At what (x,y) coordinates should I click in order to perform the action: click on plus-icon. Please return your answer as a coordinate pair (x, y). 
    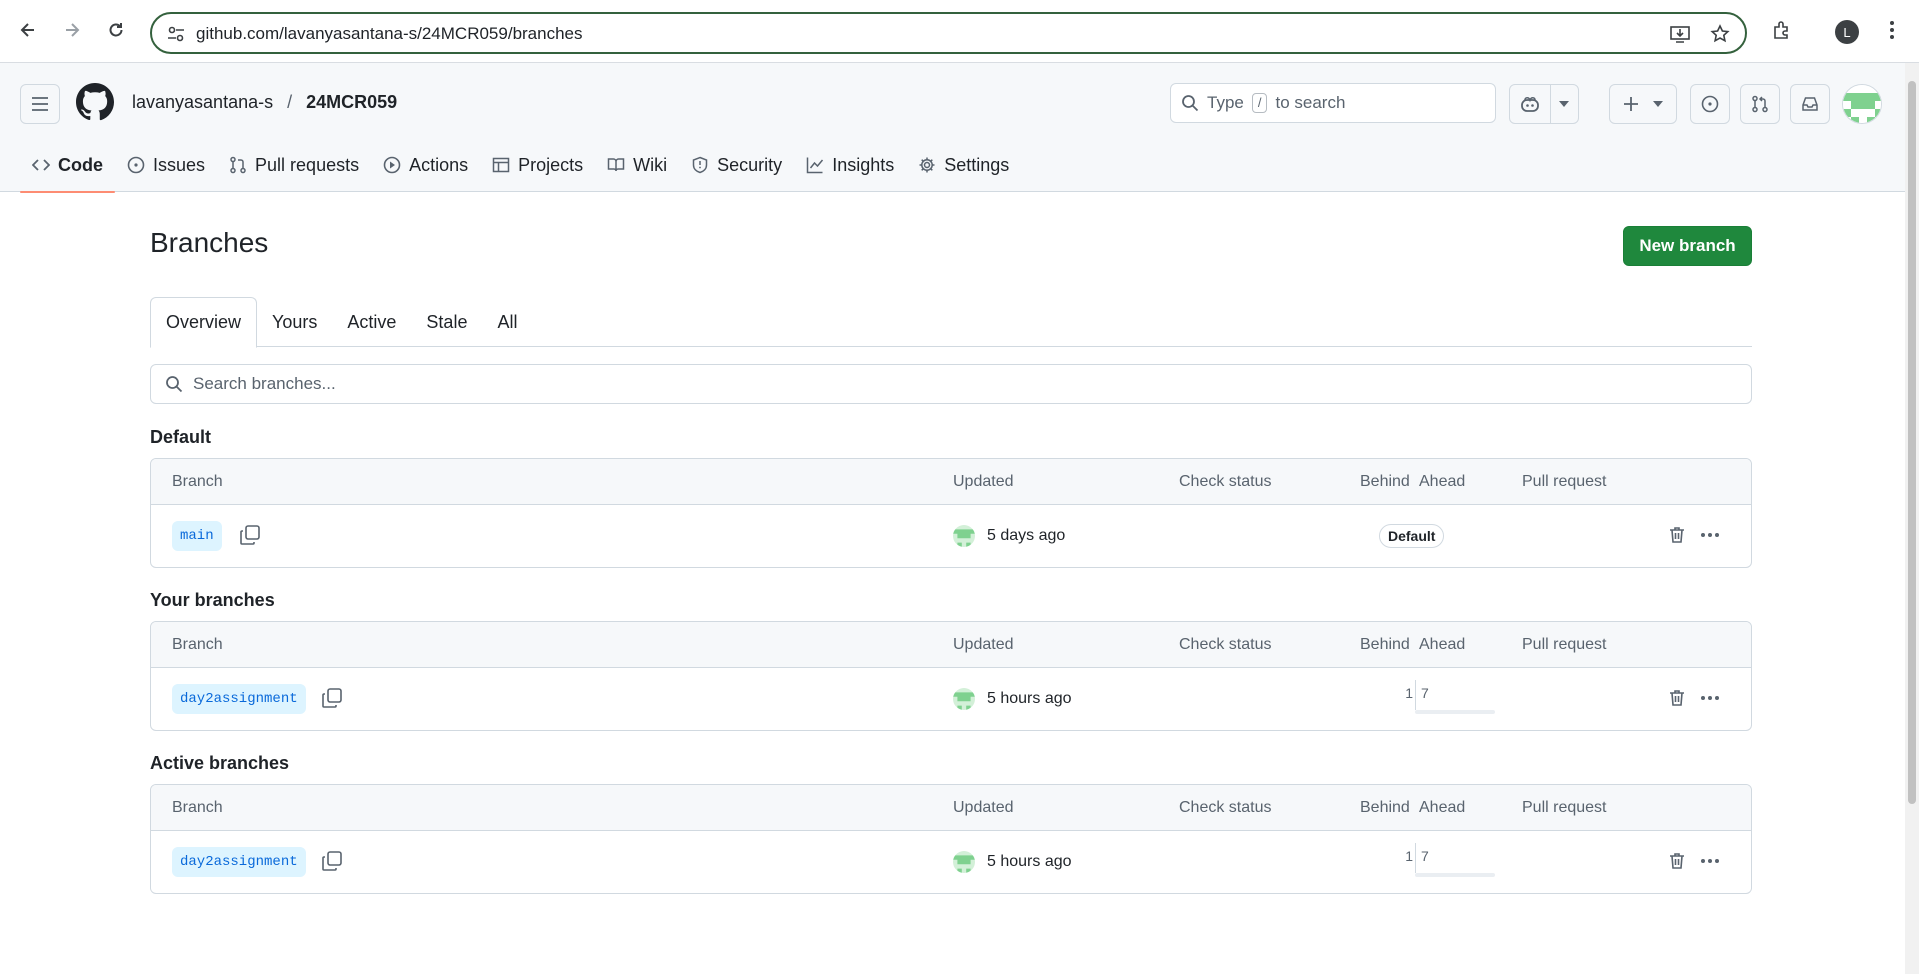
    Looking at the image, I should click on (1631, 104).